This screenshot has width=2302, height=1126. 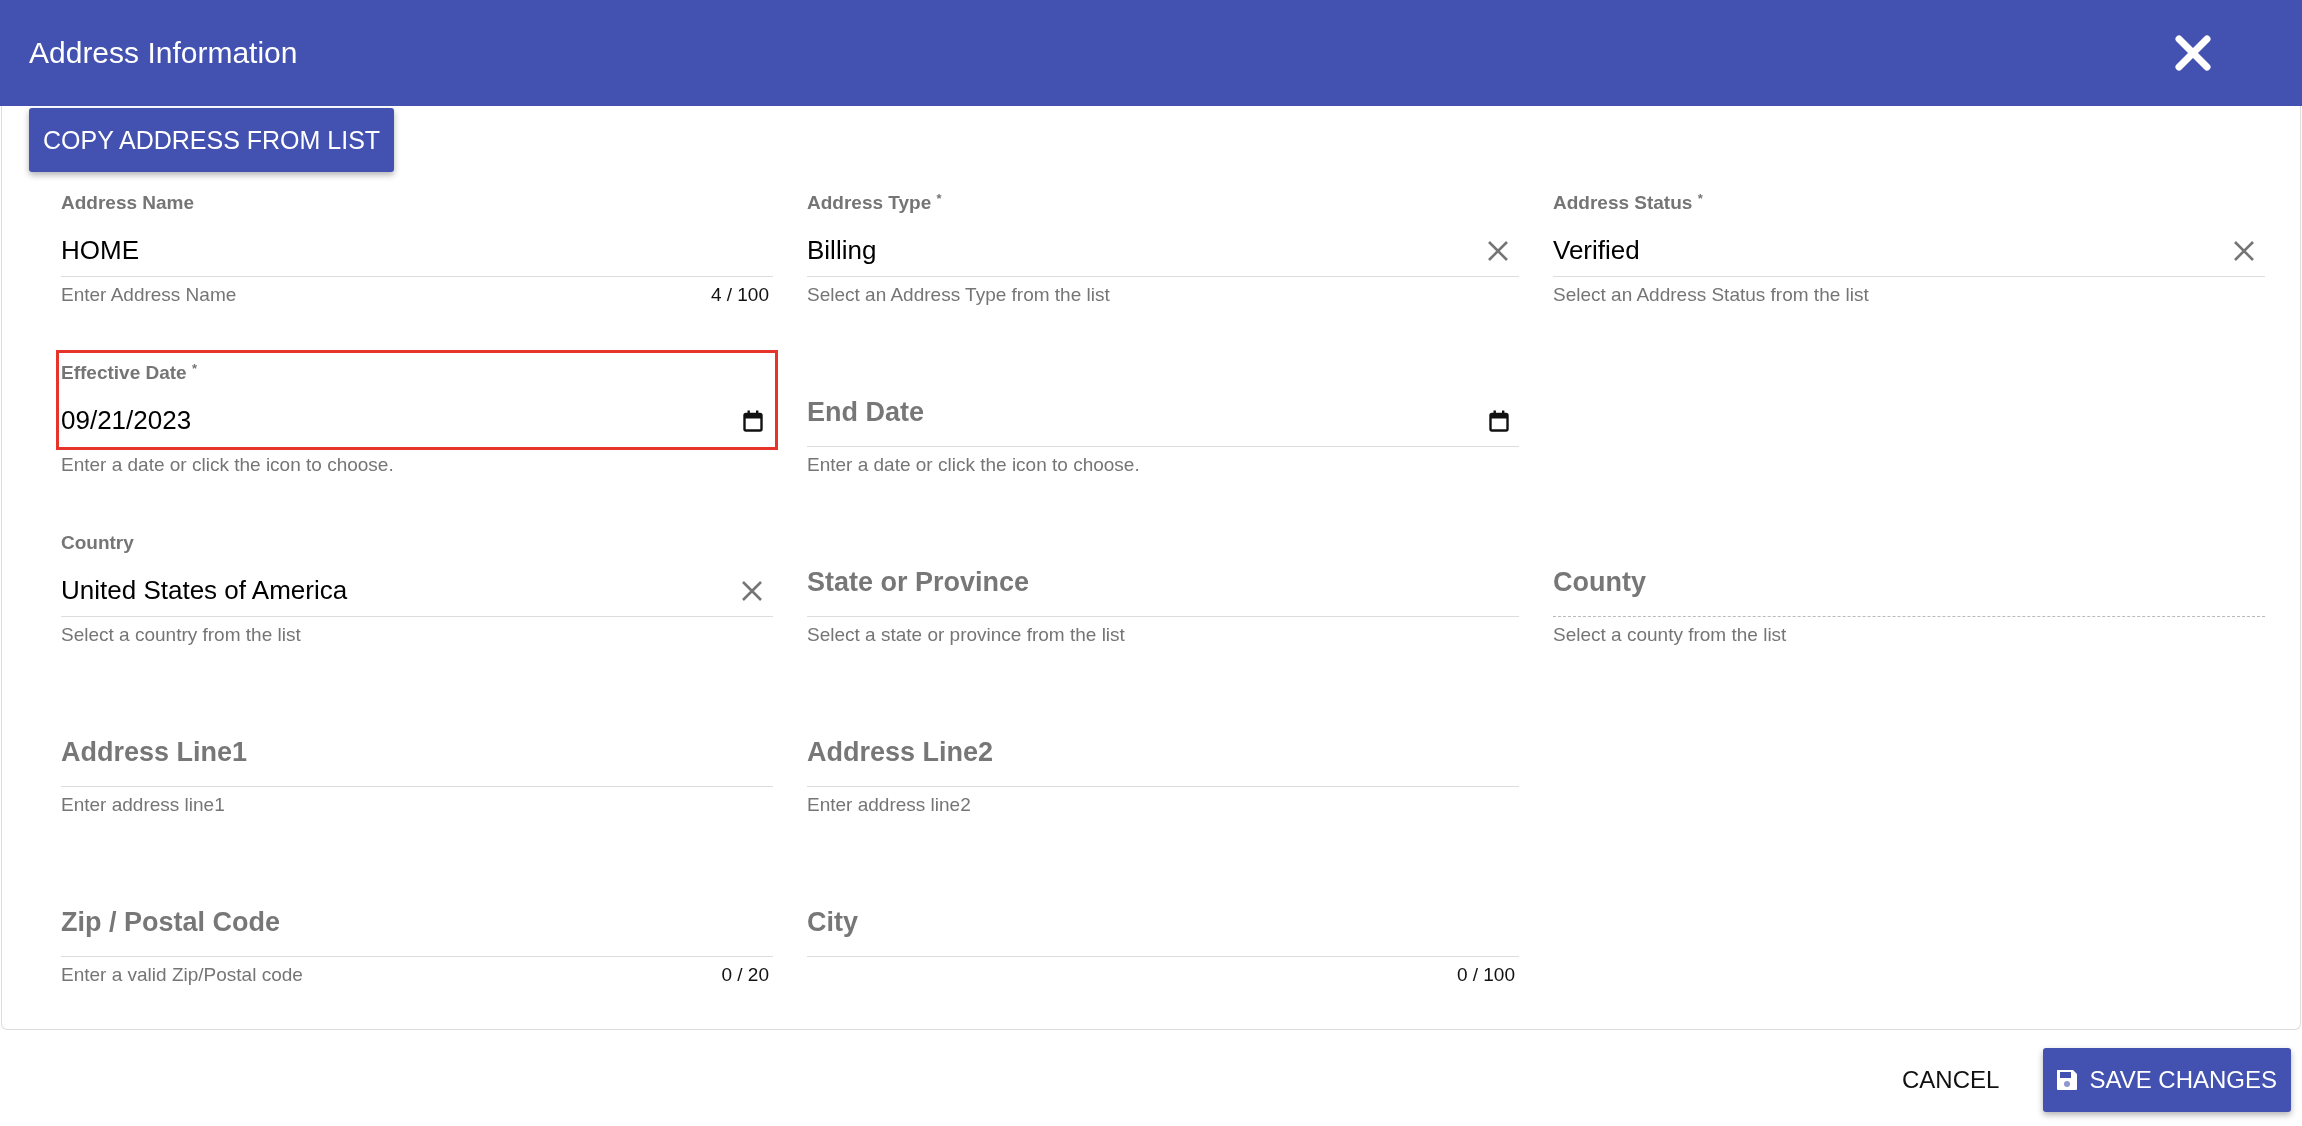 What do you see at coordinates (182, 975) in the screenshot?
I see `helper-text: Enter a valid Zip/Postal code` at bounding box center [182, 975].